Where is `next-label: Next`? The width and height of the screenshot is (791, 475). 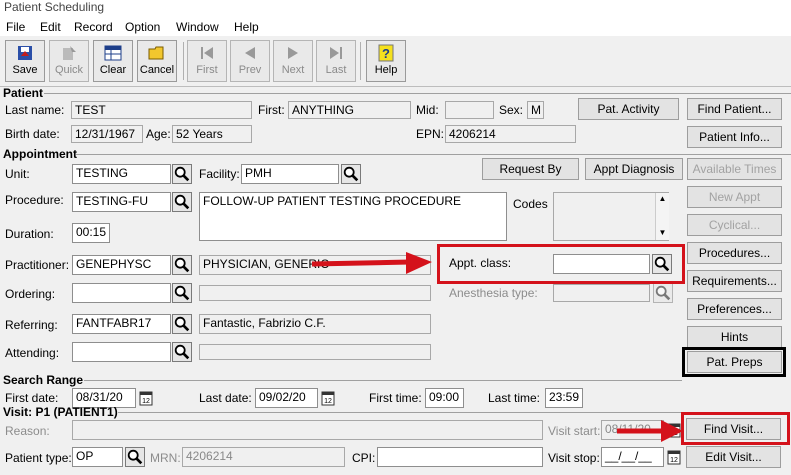 next-label: Next is located at coordinates (293, 70).